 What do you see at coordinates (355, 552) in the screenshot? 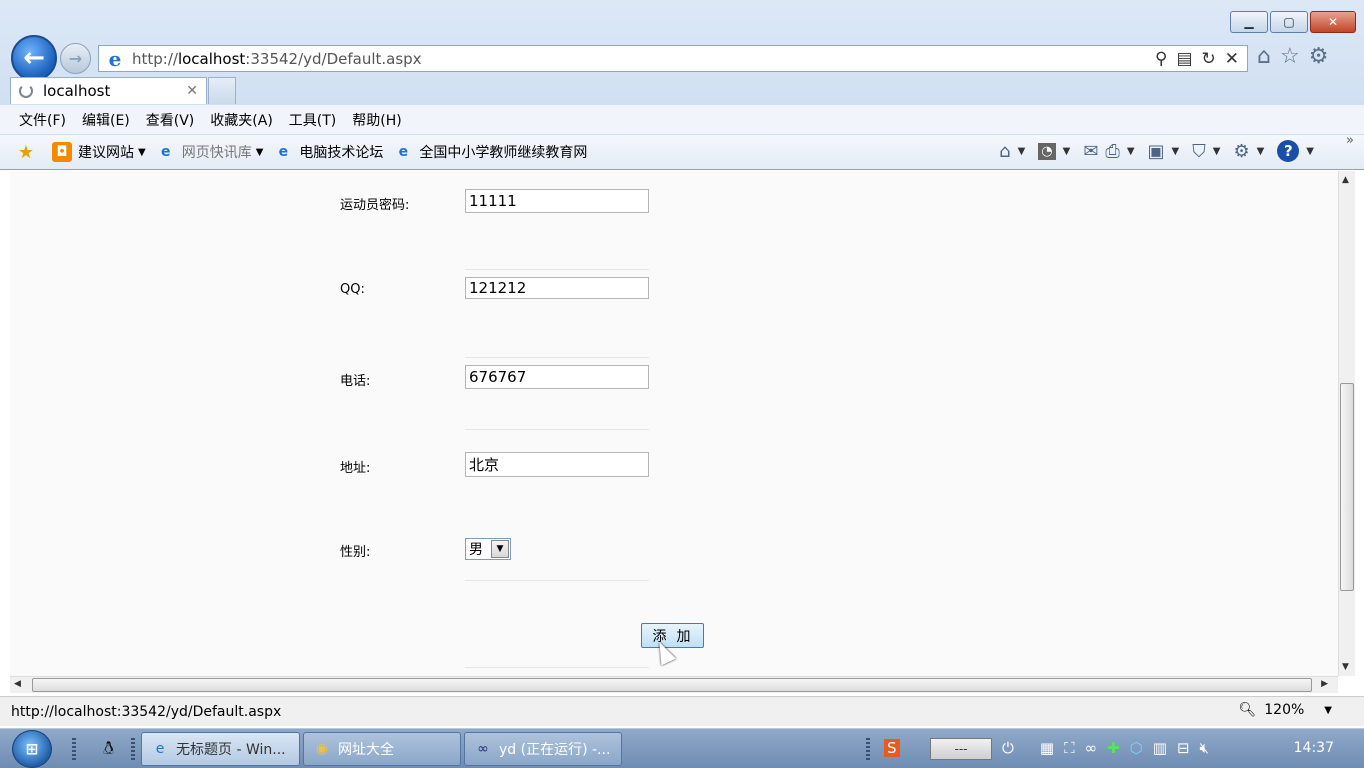
I see `gender-label: 性别:` at bounding box center [355, 552].